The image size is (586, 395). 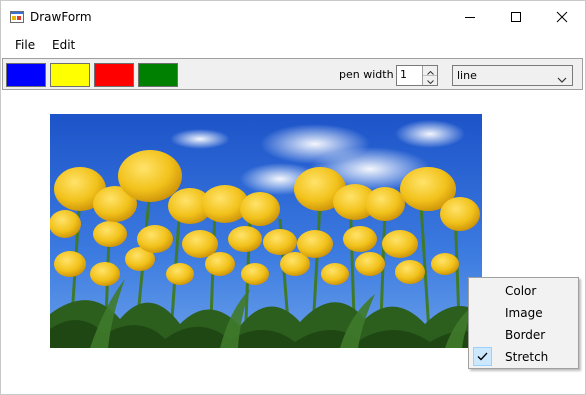 I want to click on context-menu-item-color: Color, so click(x=523, y=291).